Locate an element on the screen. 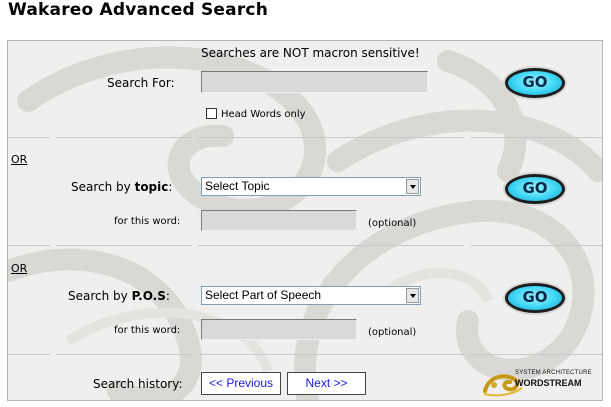 This screenshot has width=611, height=407. topic-select-value: Select Topic is located at coordinates (237, 186).